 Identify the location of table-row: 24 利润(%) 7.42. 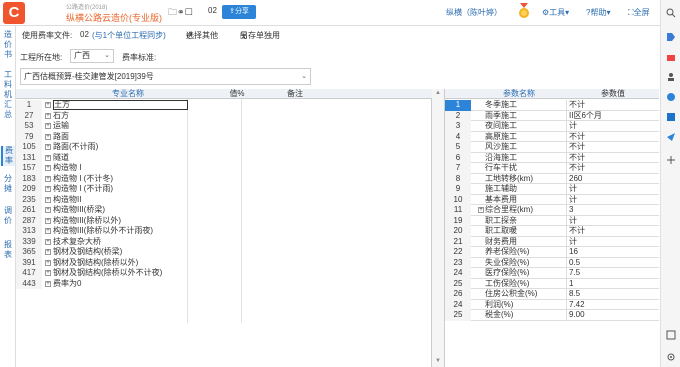
(552, 305).